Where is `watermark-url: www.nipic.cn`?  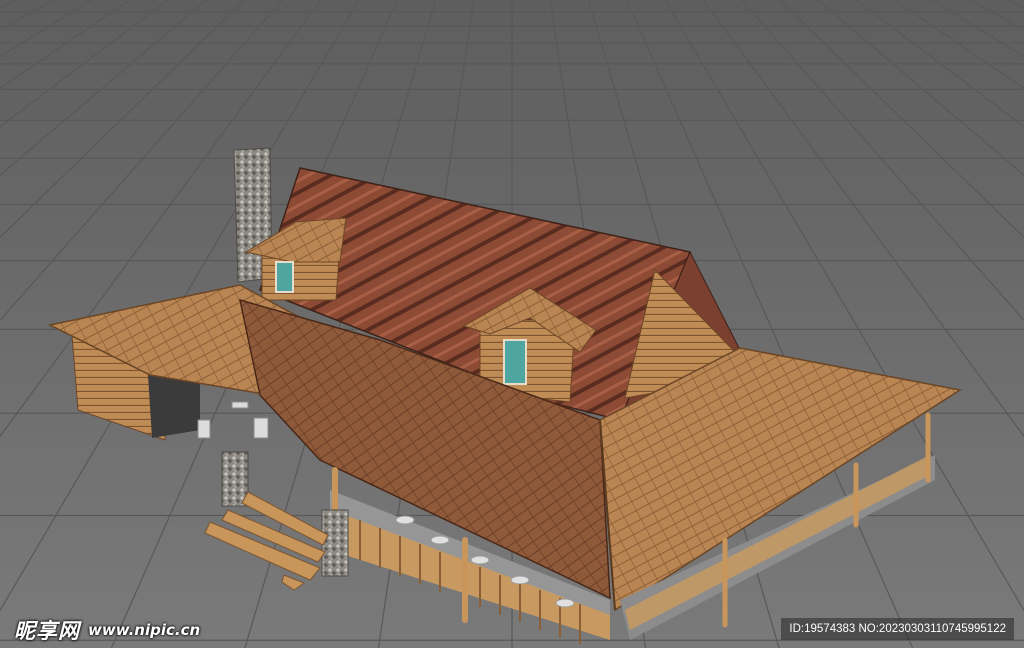 watermark-url: www.nipic.cn is located at coordinates (144, 630).